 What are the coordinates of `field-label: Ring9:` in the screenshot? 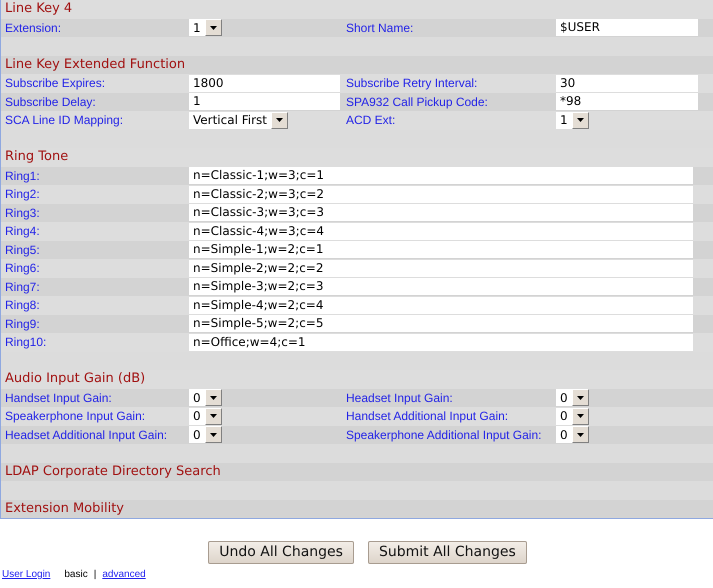 It's located at (22, 324).